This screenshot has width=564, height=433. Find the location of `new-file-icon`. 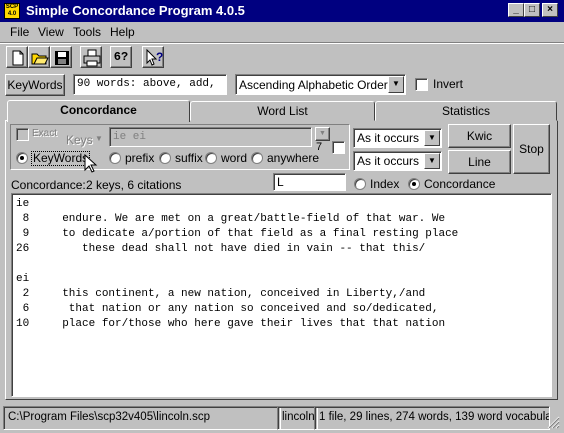

new-file-icon is located at coordinates (18, 58).